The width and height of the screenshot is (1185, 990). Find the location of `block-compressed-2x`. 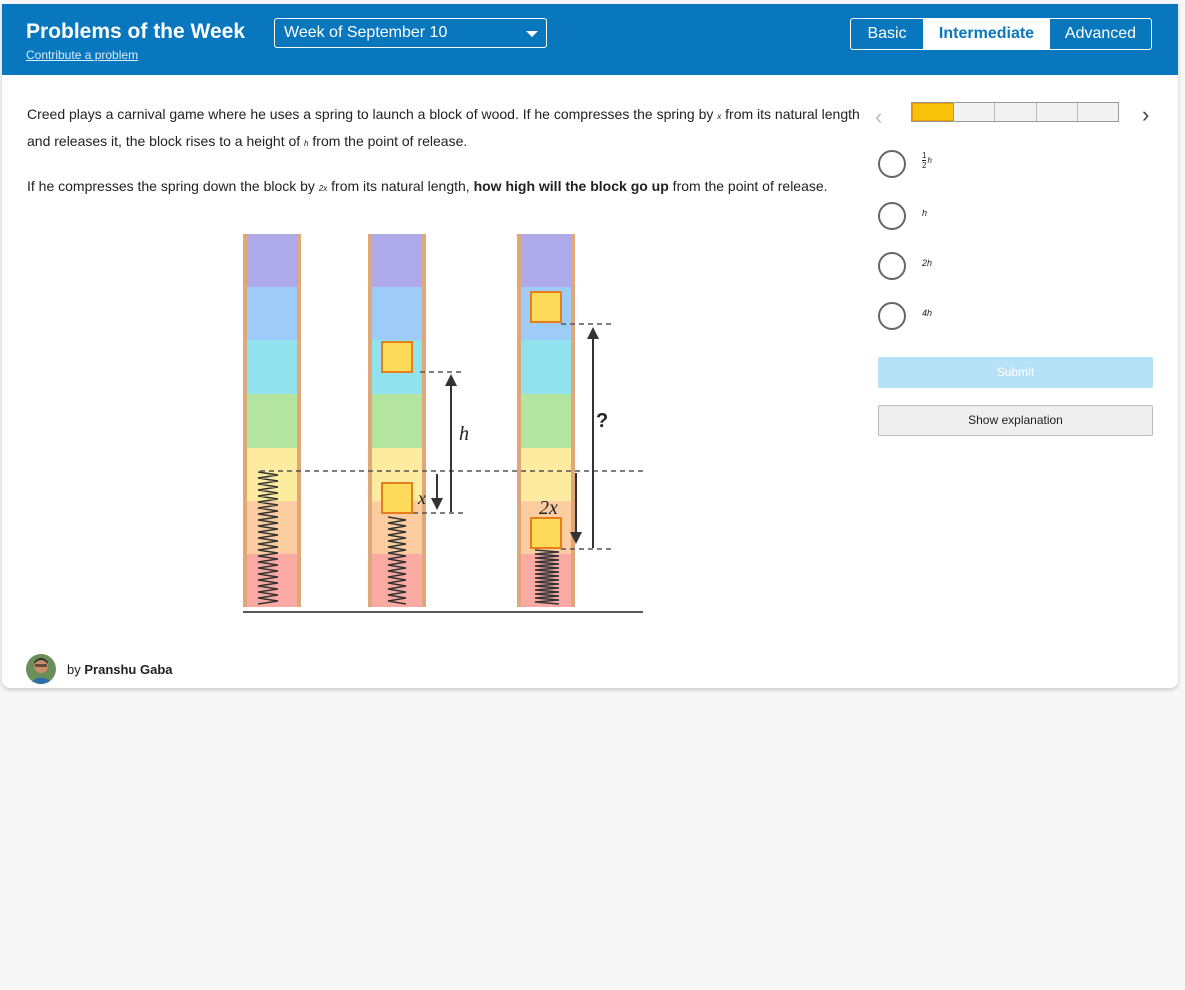

block-compressed-2x is located at coordinates (546, 533).